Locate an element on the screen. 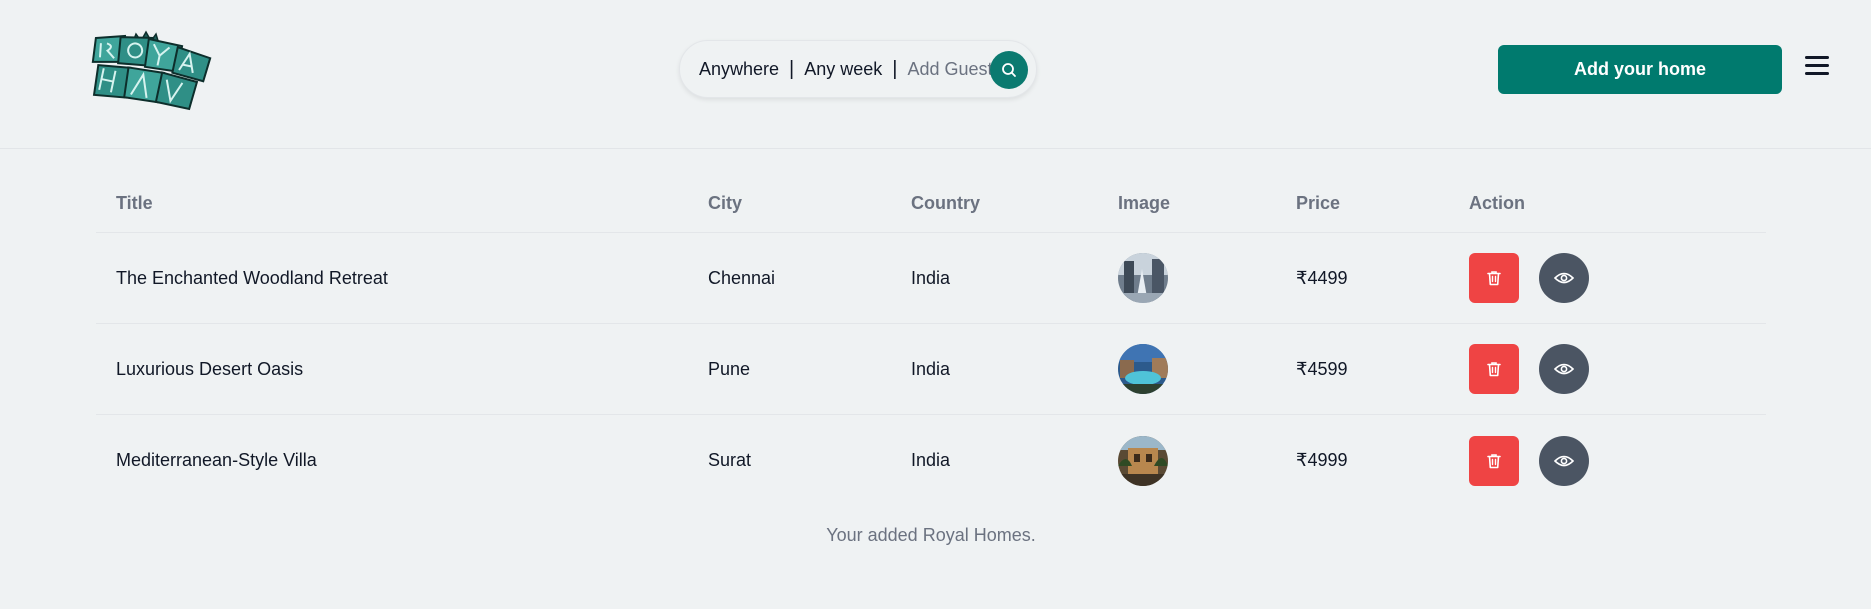 This screenshot has height=609, width=1871. home-title: The Enchanted Woodland Retreat is located at coordinates (252, 277).